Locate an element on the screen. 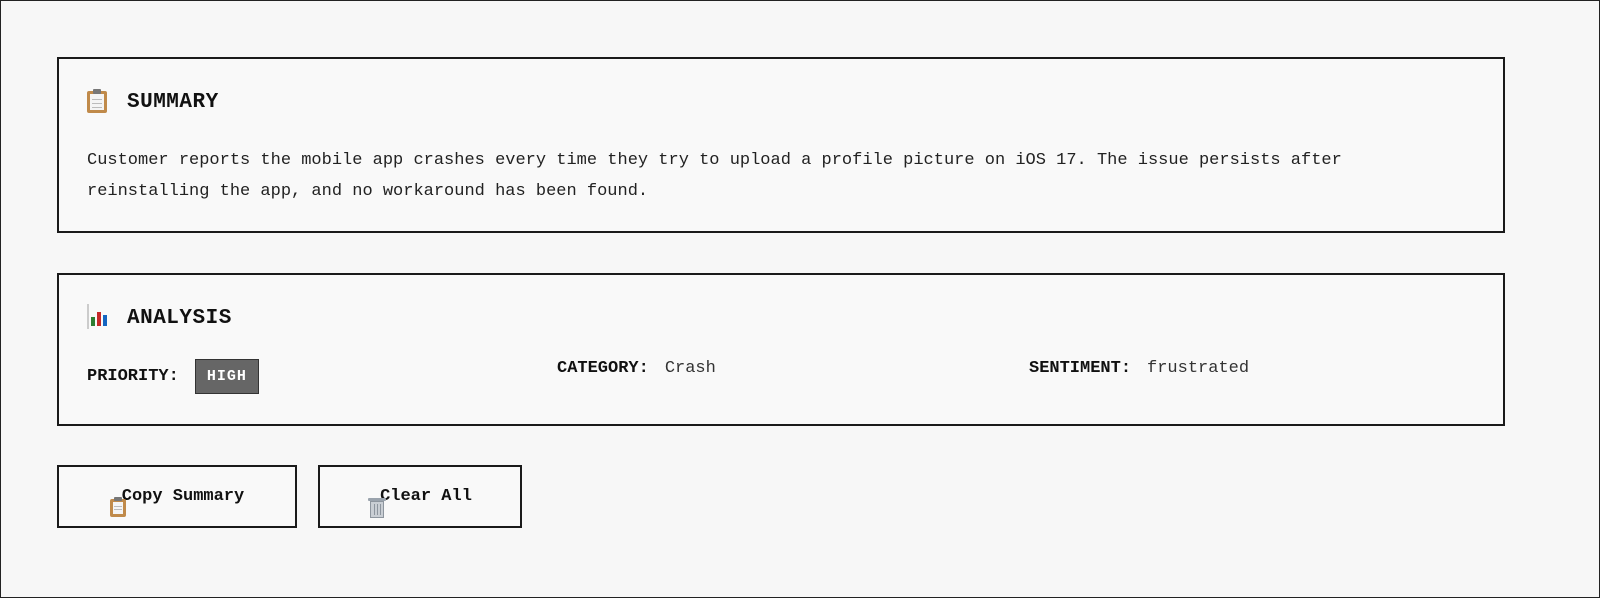 The height and width of the screenshot is (598, 1600). category-value: Crash is located at coordinates (690, 368).